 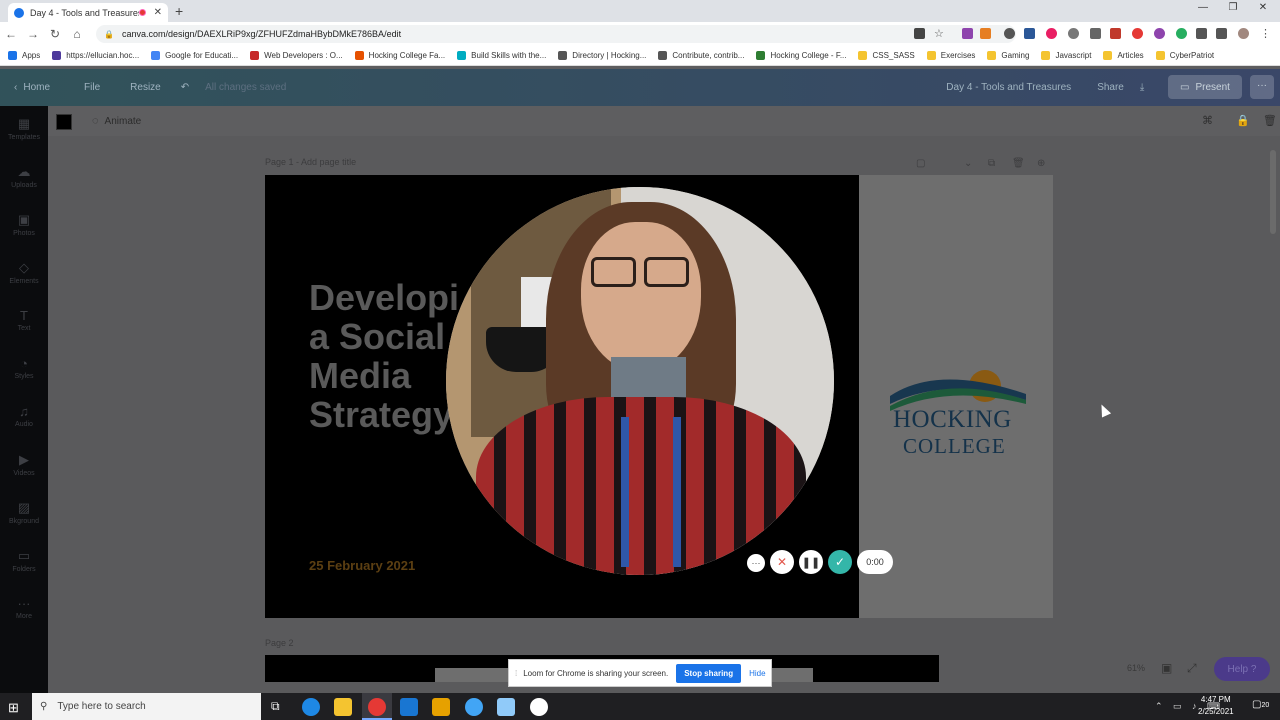 I want to click on media-icon, so click(x=1221, y=33).